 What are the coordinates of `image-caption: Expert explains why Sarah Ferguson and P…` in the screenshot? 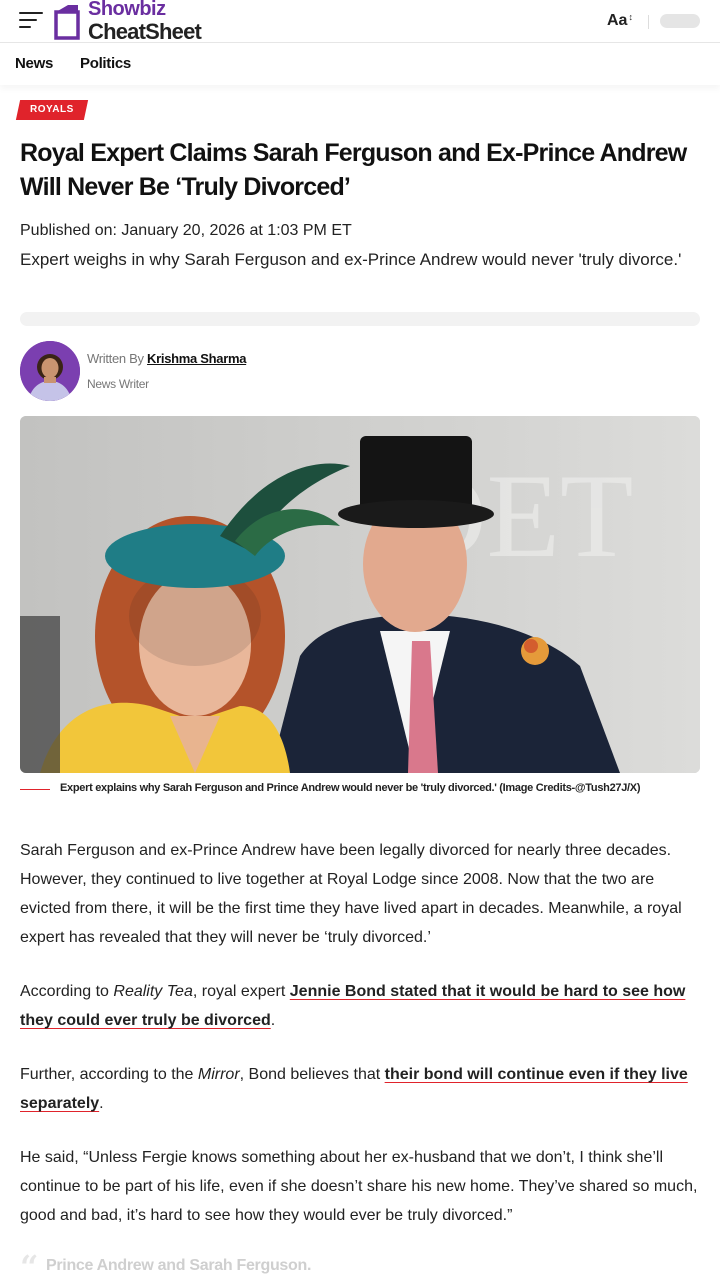 It's located at (350, 788).